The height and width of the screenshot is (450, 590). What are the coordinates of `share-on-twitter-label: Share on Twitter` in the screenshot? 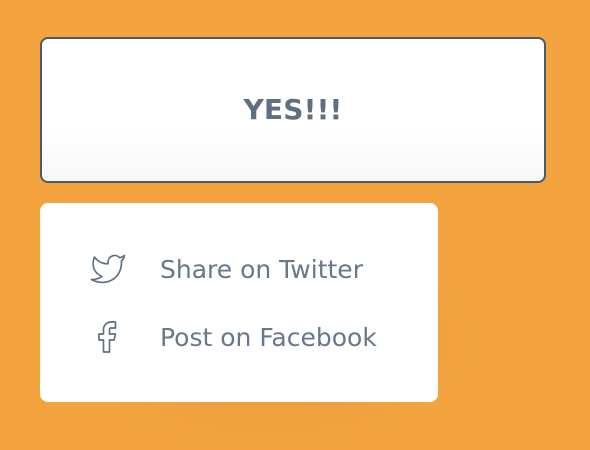 It's located at (261, 269).